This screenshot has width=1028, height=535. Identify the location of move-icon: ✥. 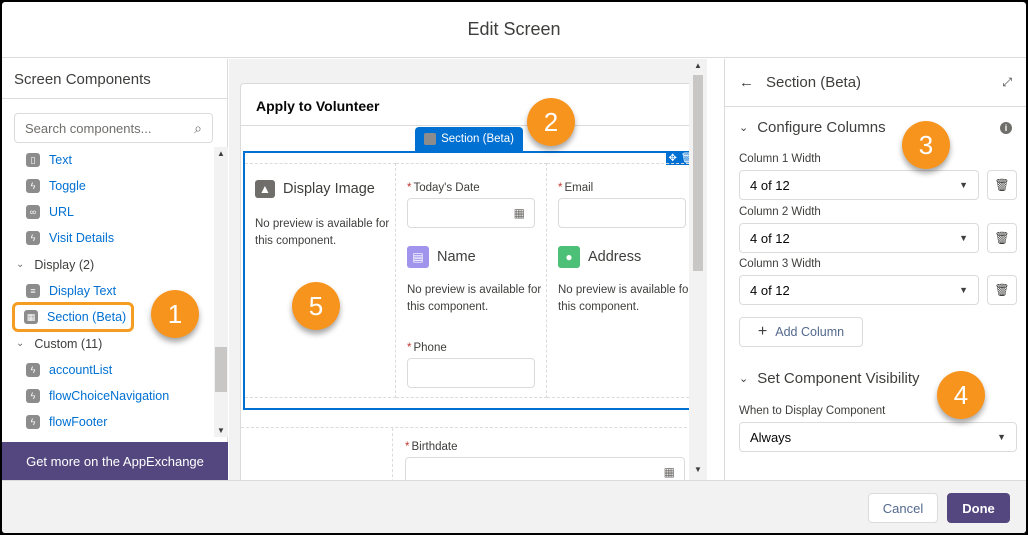
(672, 158).